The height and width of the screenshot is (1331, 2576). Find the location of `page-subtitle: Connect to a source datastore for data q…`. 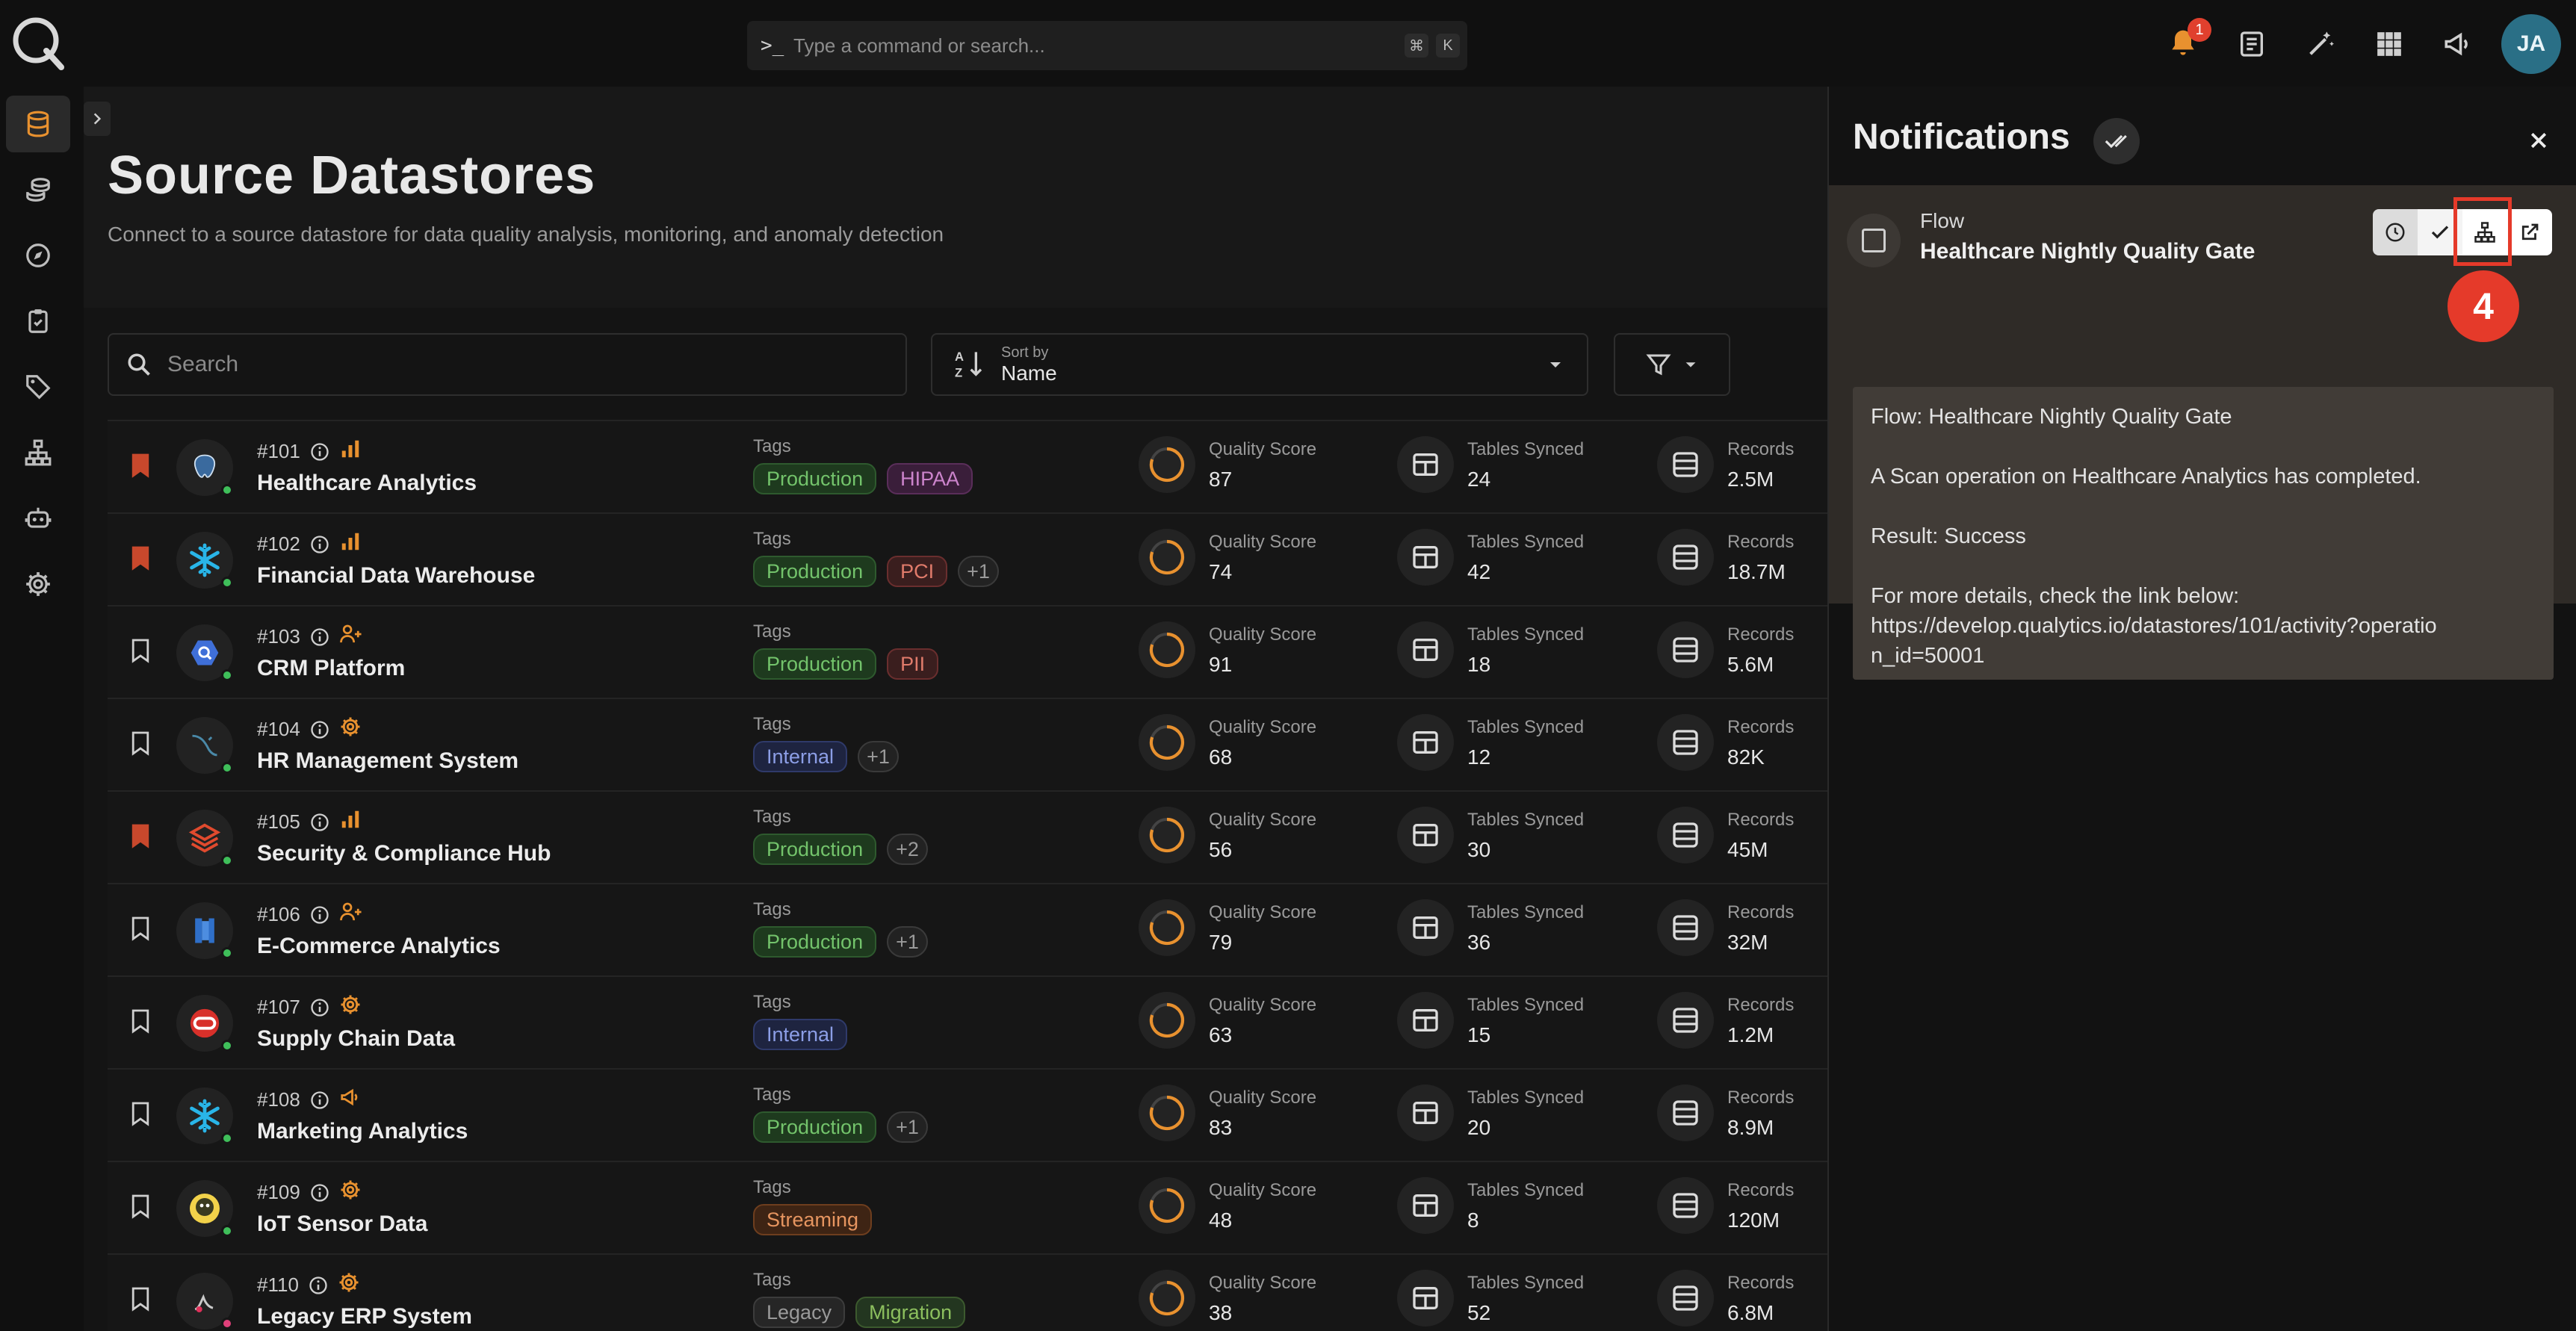

page-subtitle: Connect to a source datastore for data q… is located at coordinates (526, 234).